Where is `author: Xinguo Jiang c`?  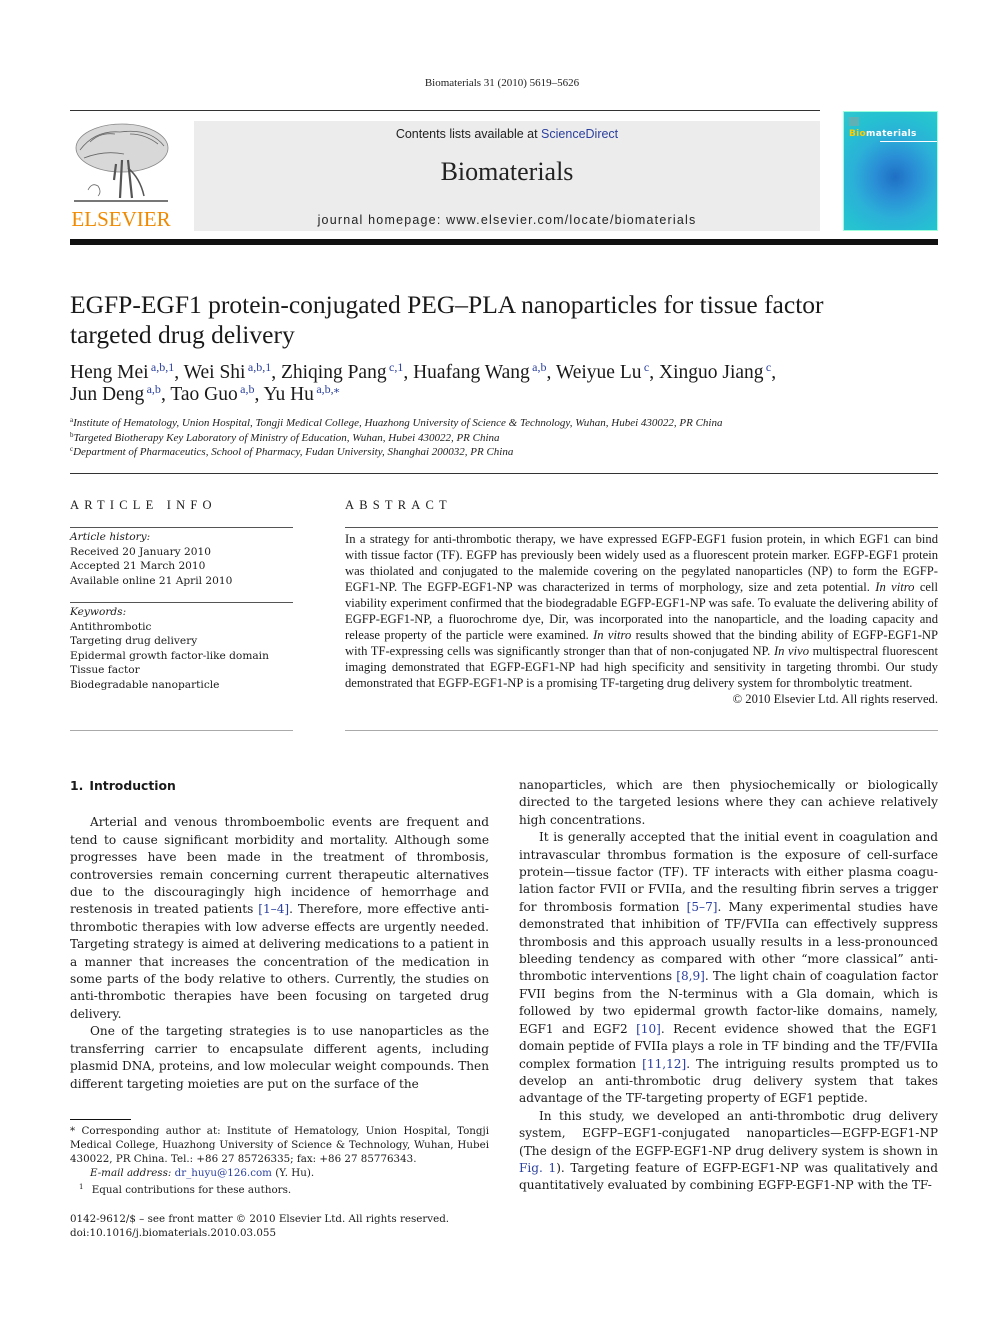
author: Xinguo Jiang c is located at coordinates (715, 372).